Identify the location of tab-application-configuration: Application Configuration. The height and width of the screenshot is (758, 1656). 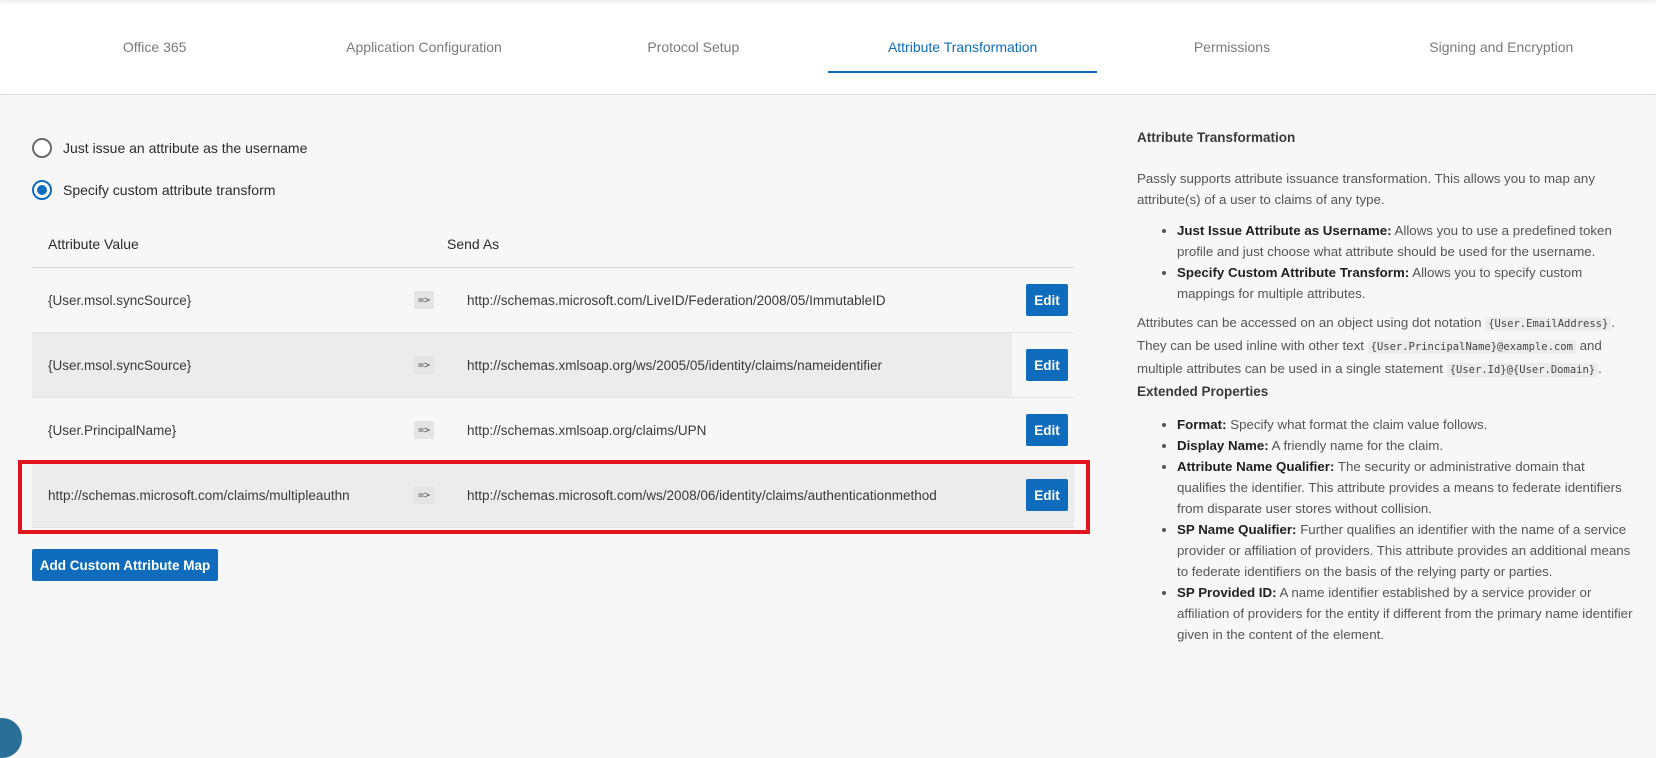
(423, 47).